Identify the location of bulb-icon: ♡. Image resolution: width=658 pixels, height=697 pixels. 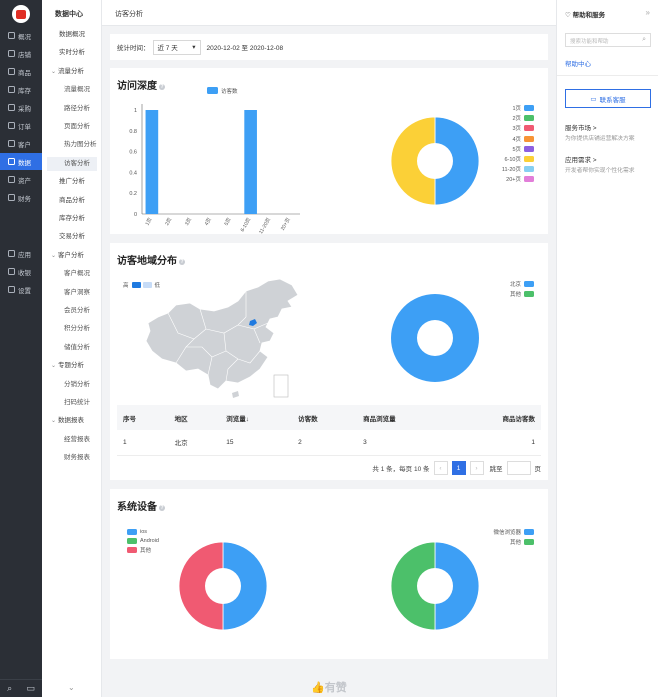
(569, 15).